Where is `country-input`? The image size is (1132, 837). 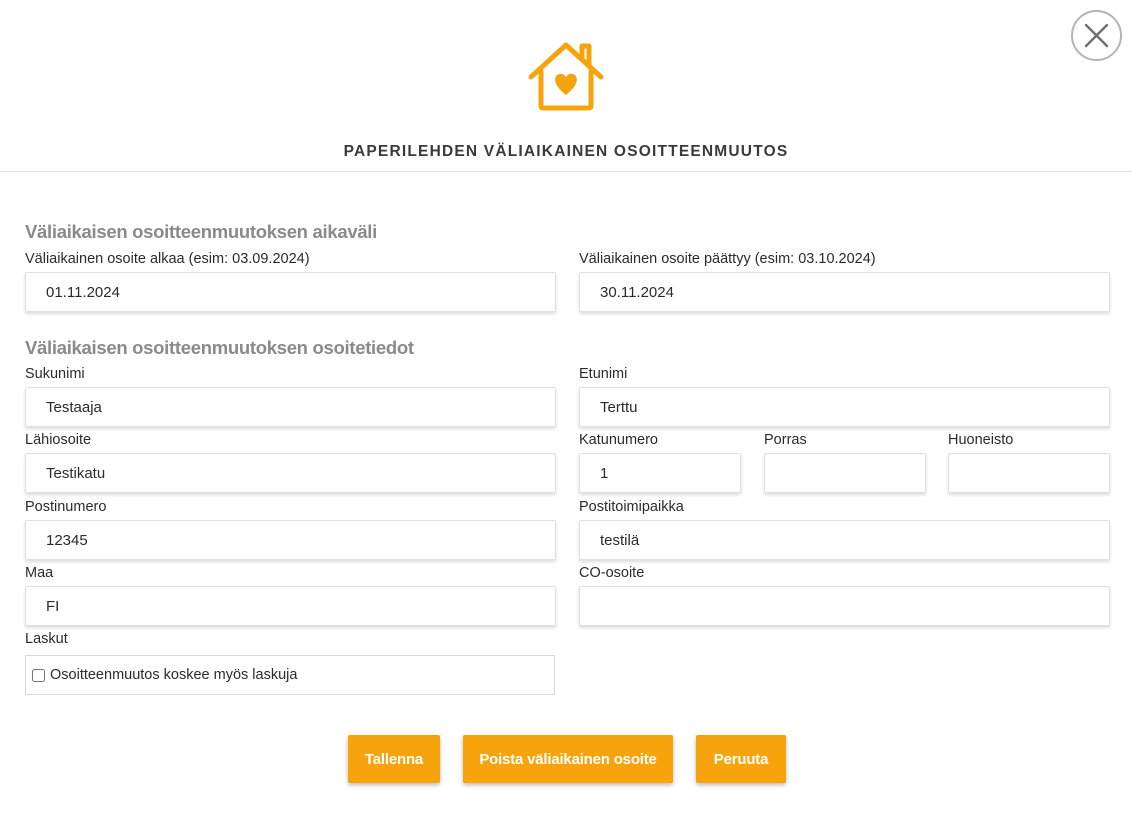
country-input is located at coordinates (290, 606).